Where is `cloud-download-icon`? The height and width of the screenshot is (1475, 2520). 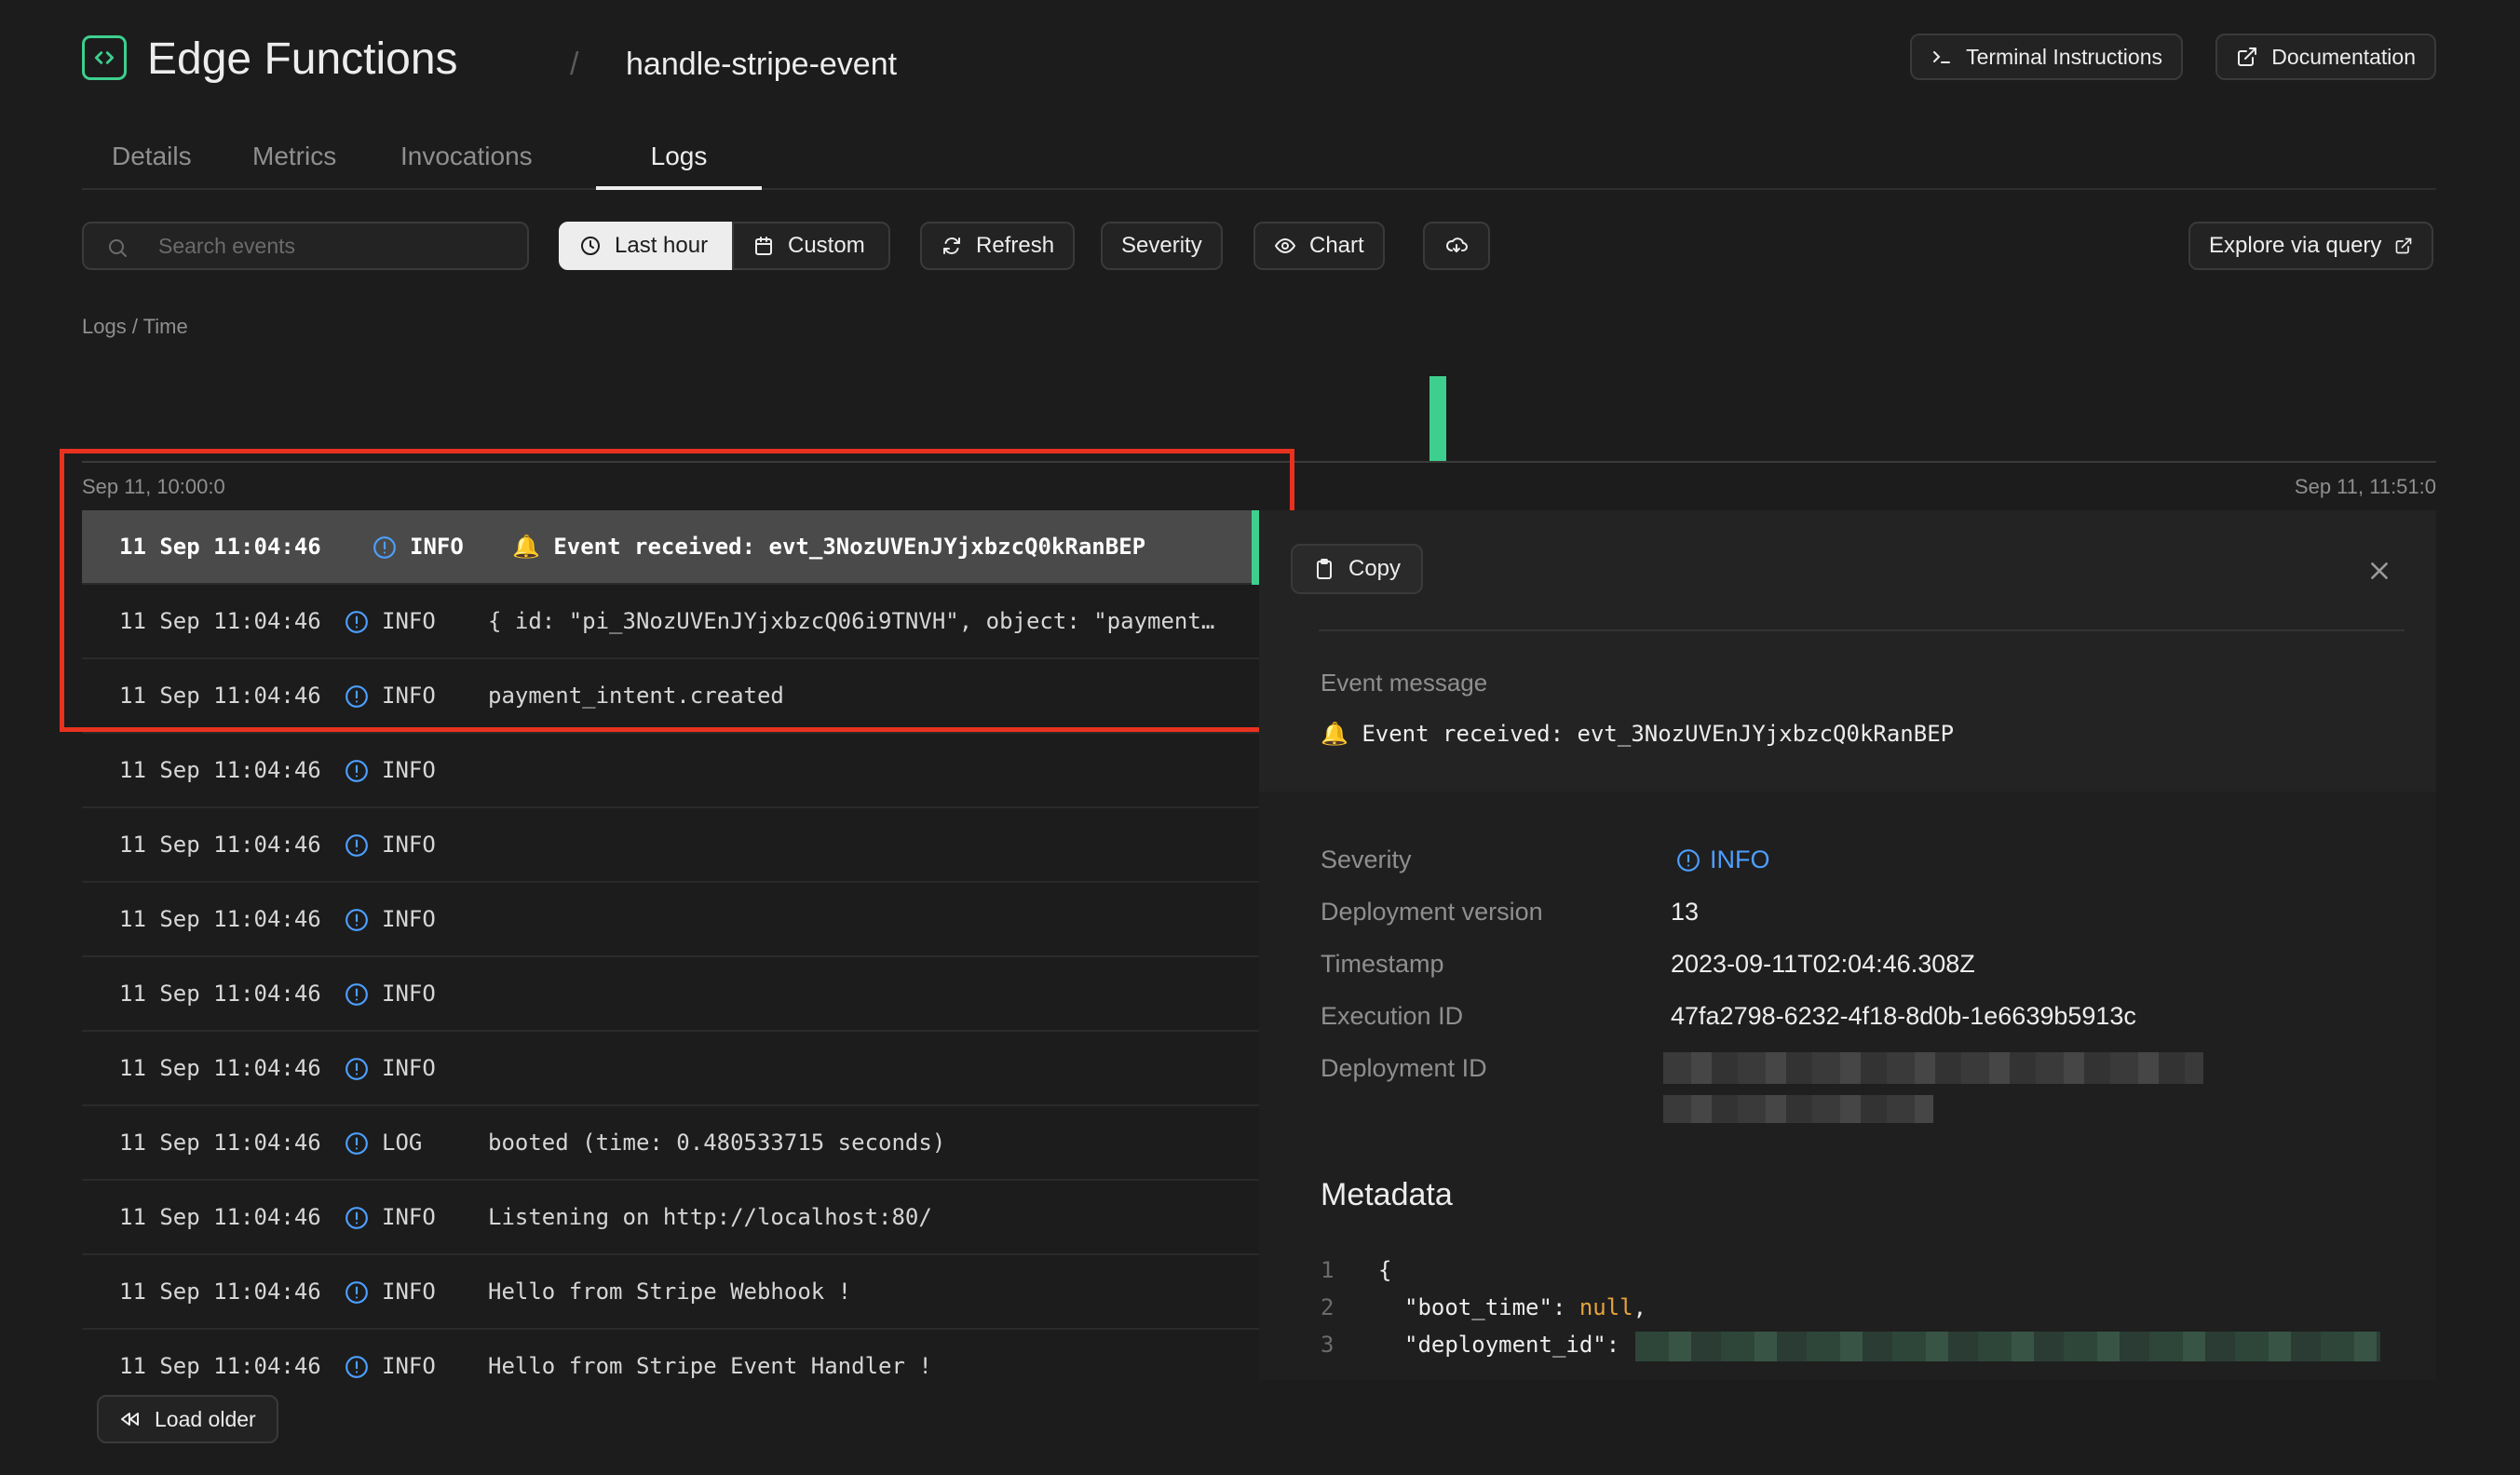
cloud-download-icon is located at coordinates (1457, 245).